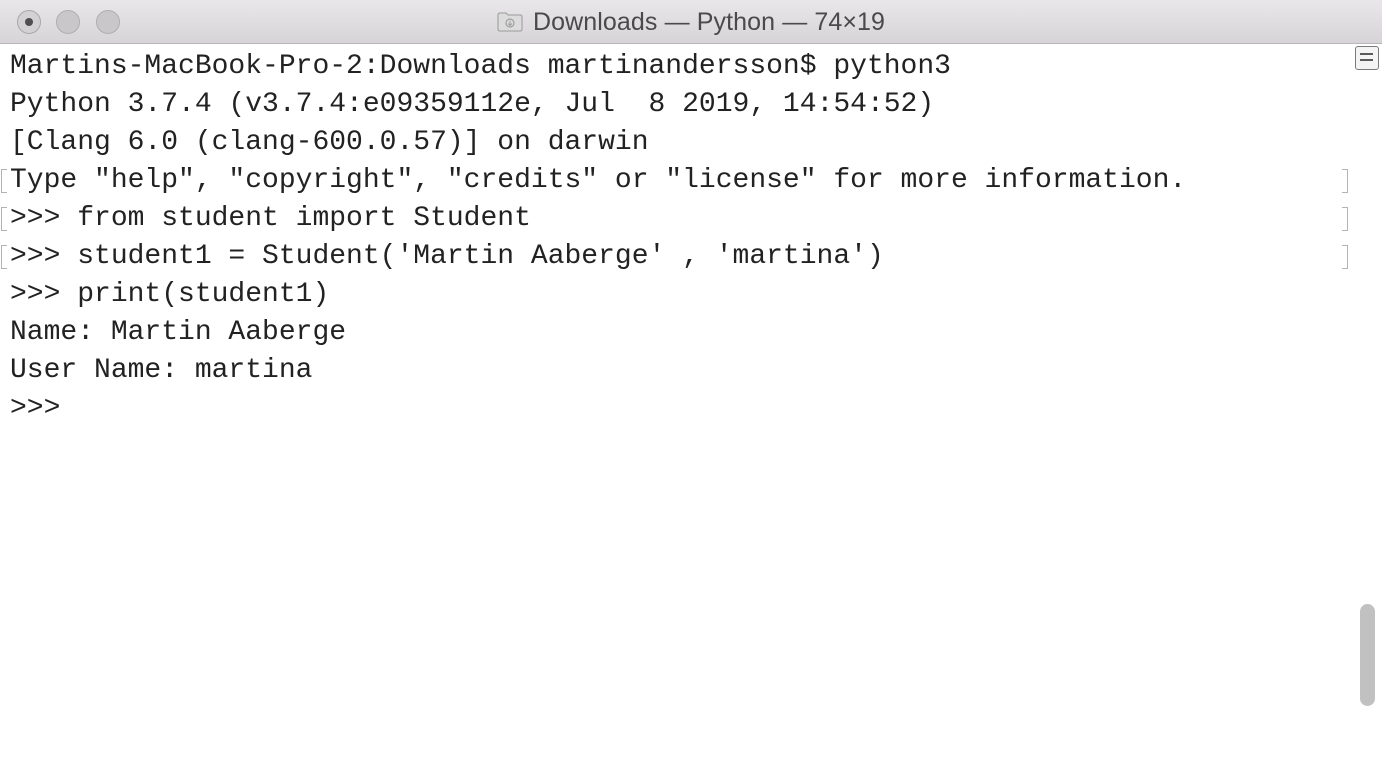  What do you see at coordinates (270, 218) in the screenshot?
I see `terminal-line: >>> from student import Student` at bounding box center [270, 218].